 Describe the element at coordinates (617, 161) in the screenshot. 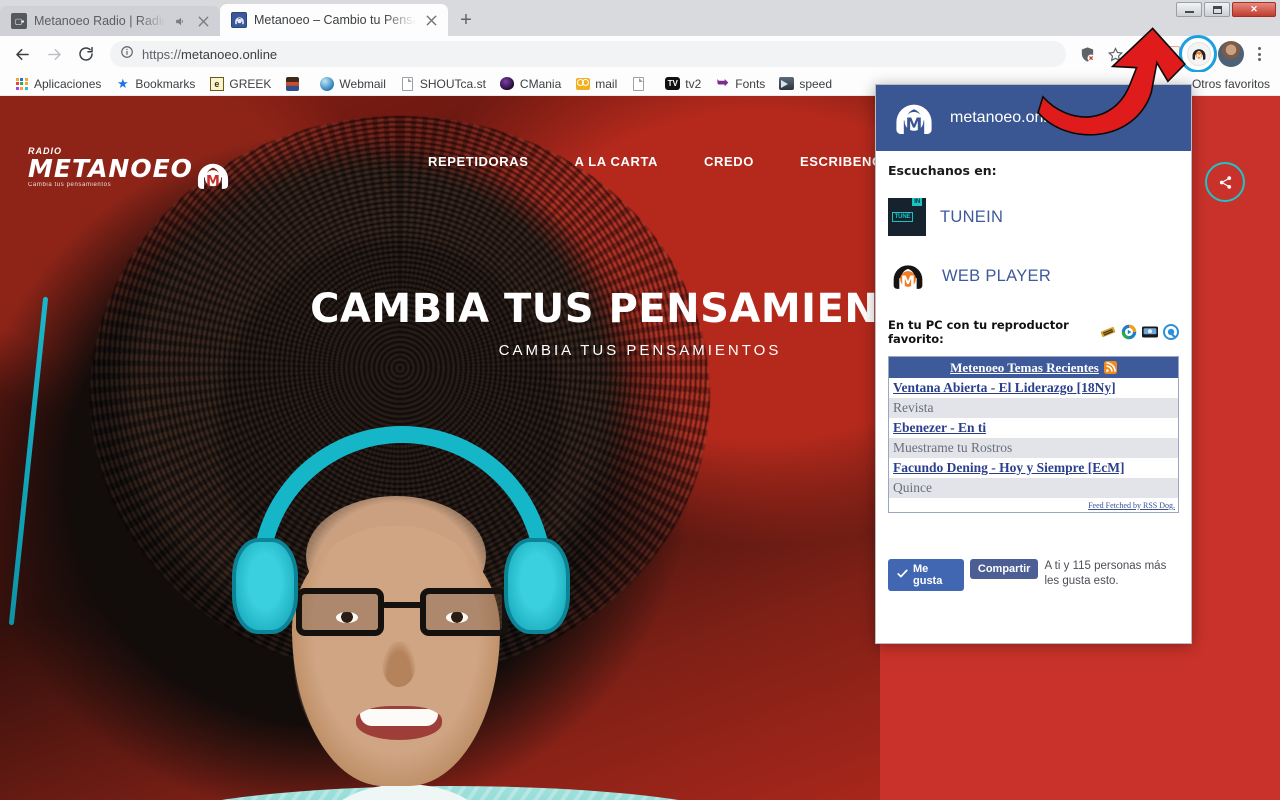

I see `nav-link-a-la-carta: A LA CARTA` at that location.